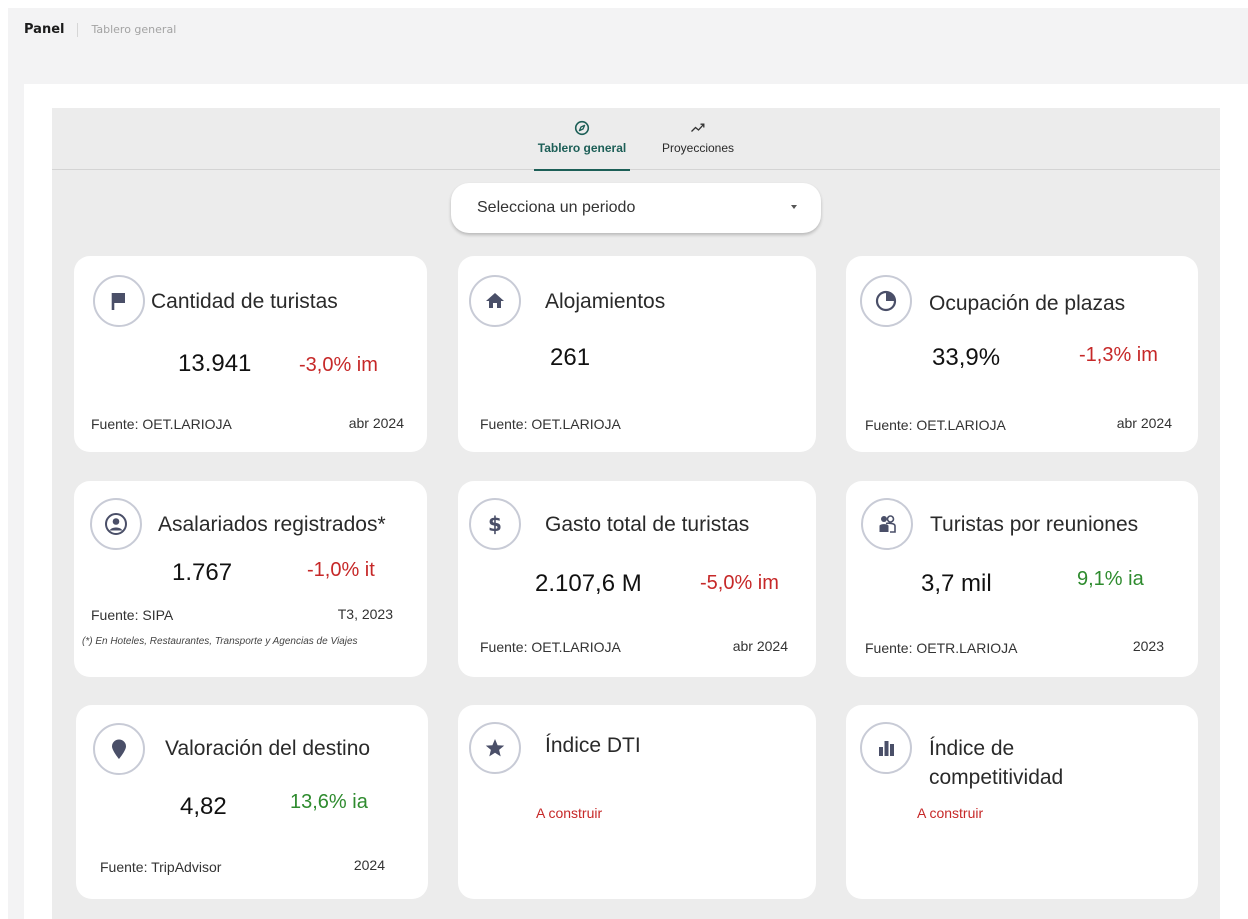  I want to click on kpi-title: Valoración del destino, so click(268, 748).